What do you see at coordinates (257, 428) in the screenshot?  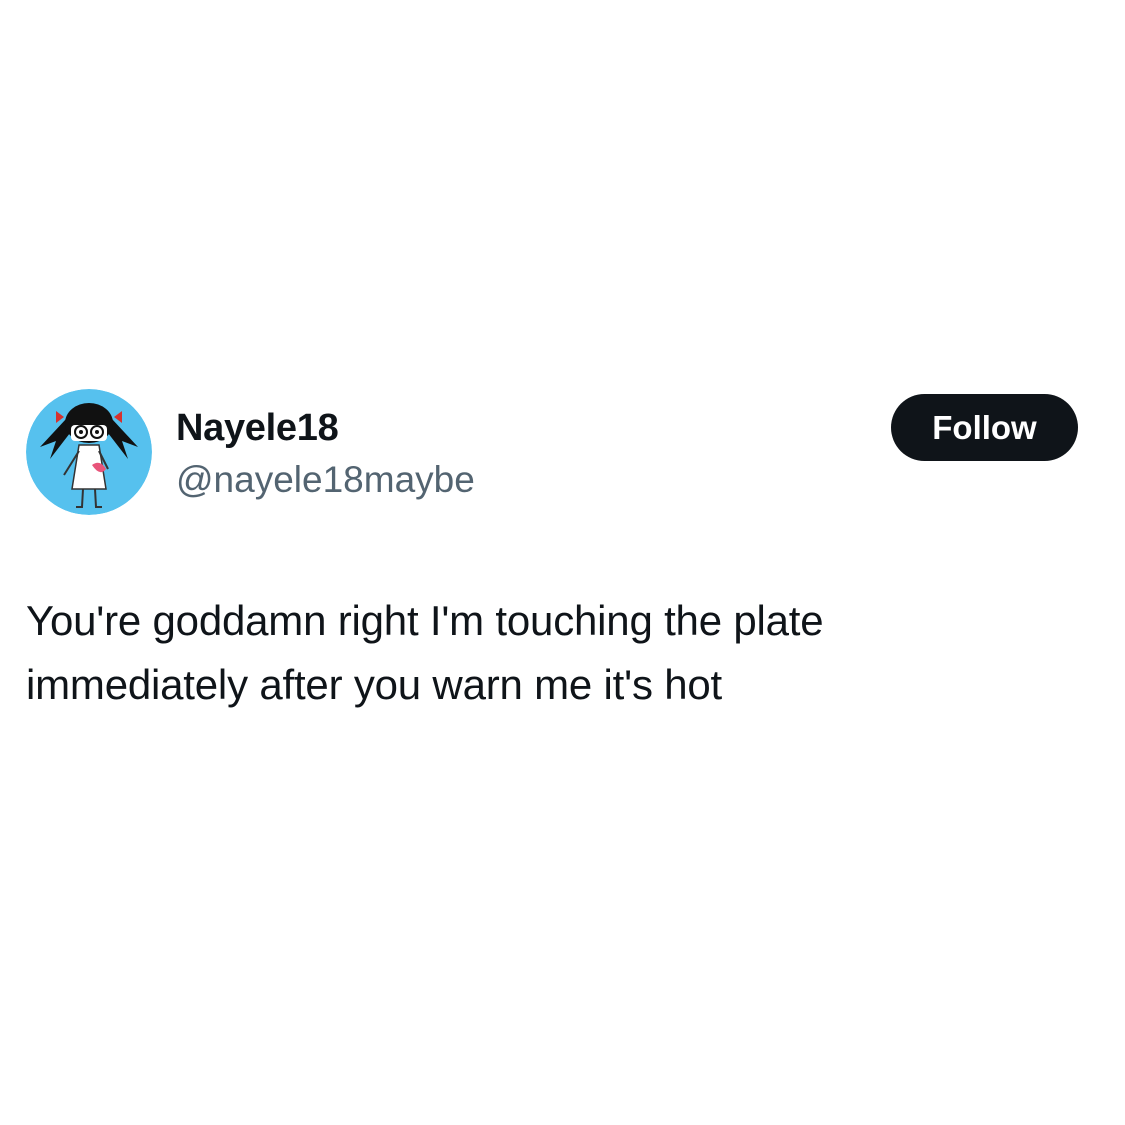 I see `display-name: Nayele18` at bounding box center [257, 428].